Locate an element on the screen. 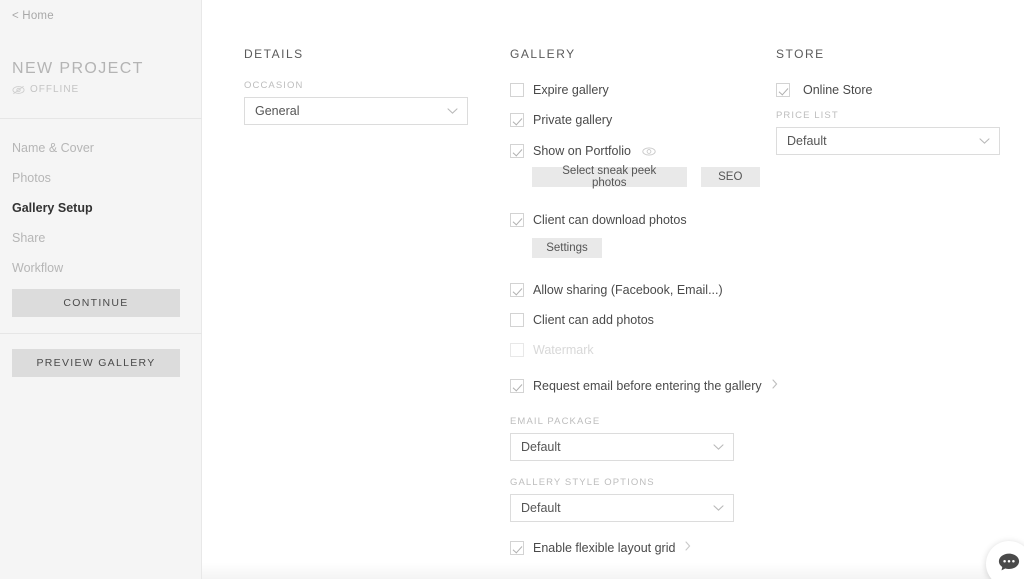 This screenshot has height=579, width=1024. row-show-on-portfolio: Show on Portfolio is located at coordinates (583, 151).